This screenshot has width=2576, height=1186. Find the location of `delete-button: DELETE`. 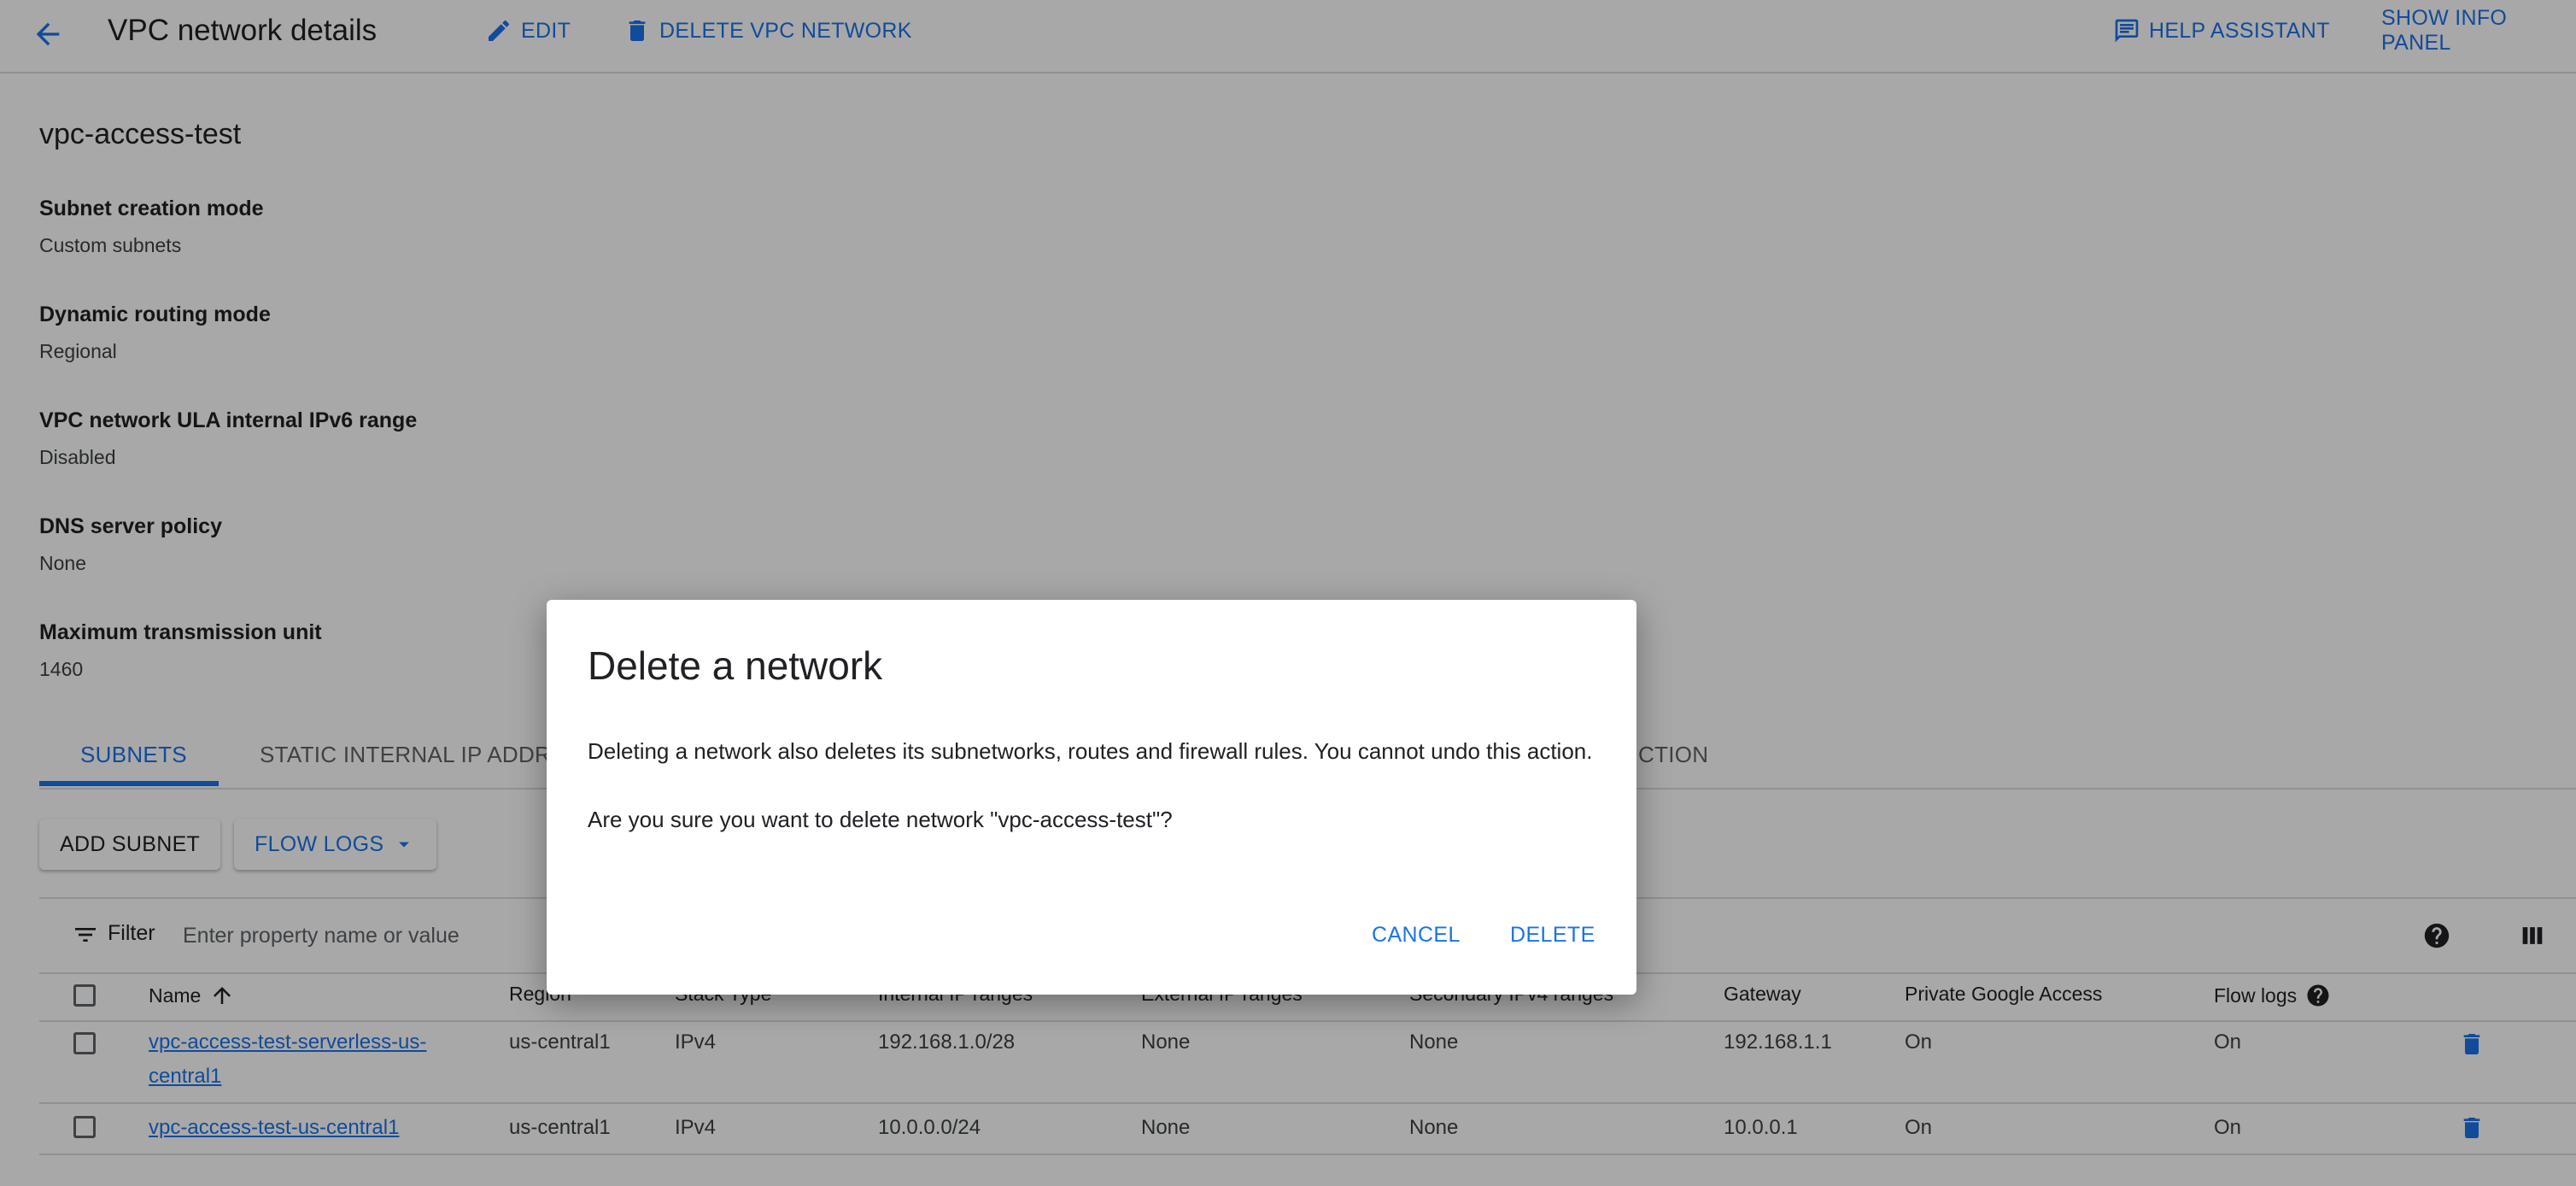

delete-button: DELETE is located at coordinates (1552, 935).